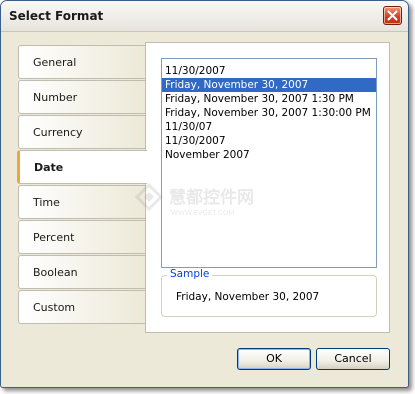  What do you see at coordinates (274, 359) in the screenshot?
I see `ok-button: OK` at bounding box center [274, 359].